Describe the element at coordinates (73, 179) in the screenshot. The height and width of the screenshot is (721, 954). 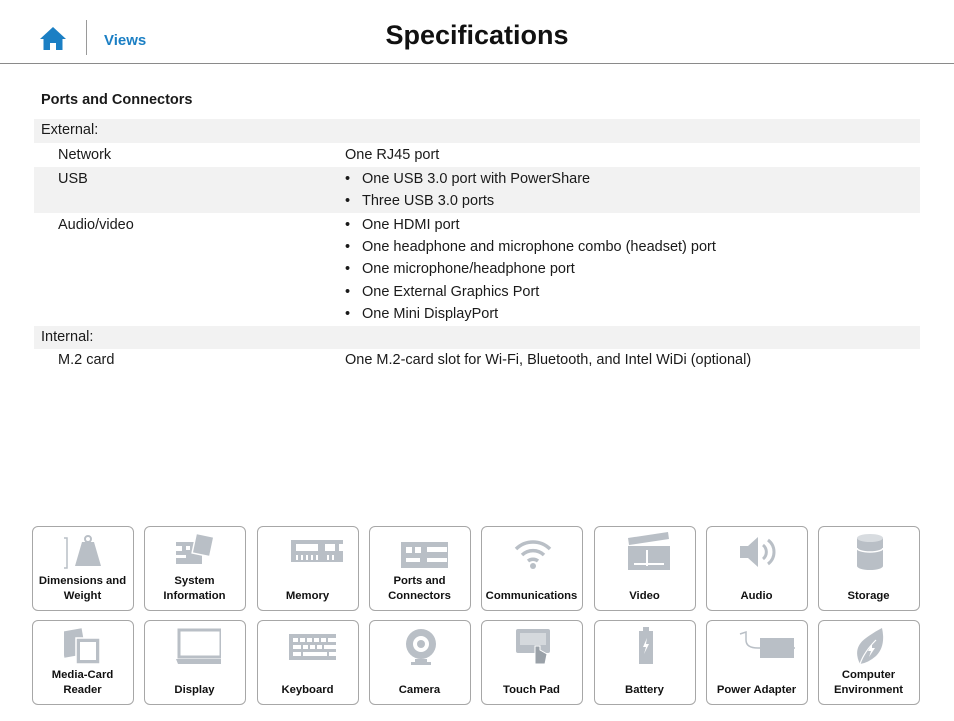
I see `usb-label: USB` at that location.